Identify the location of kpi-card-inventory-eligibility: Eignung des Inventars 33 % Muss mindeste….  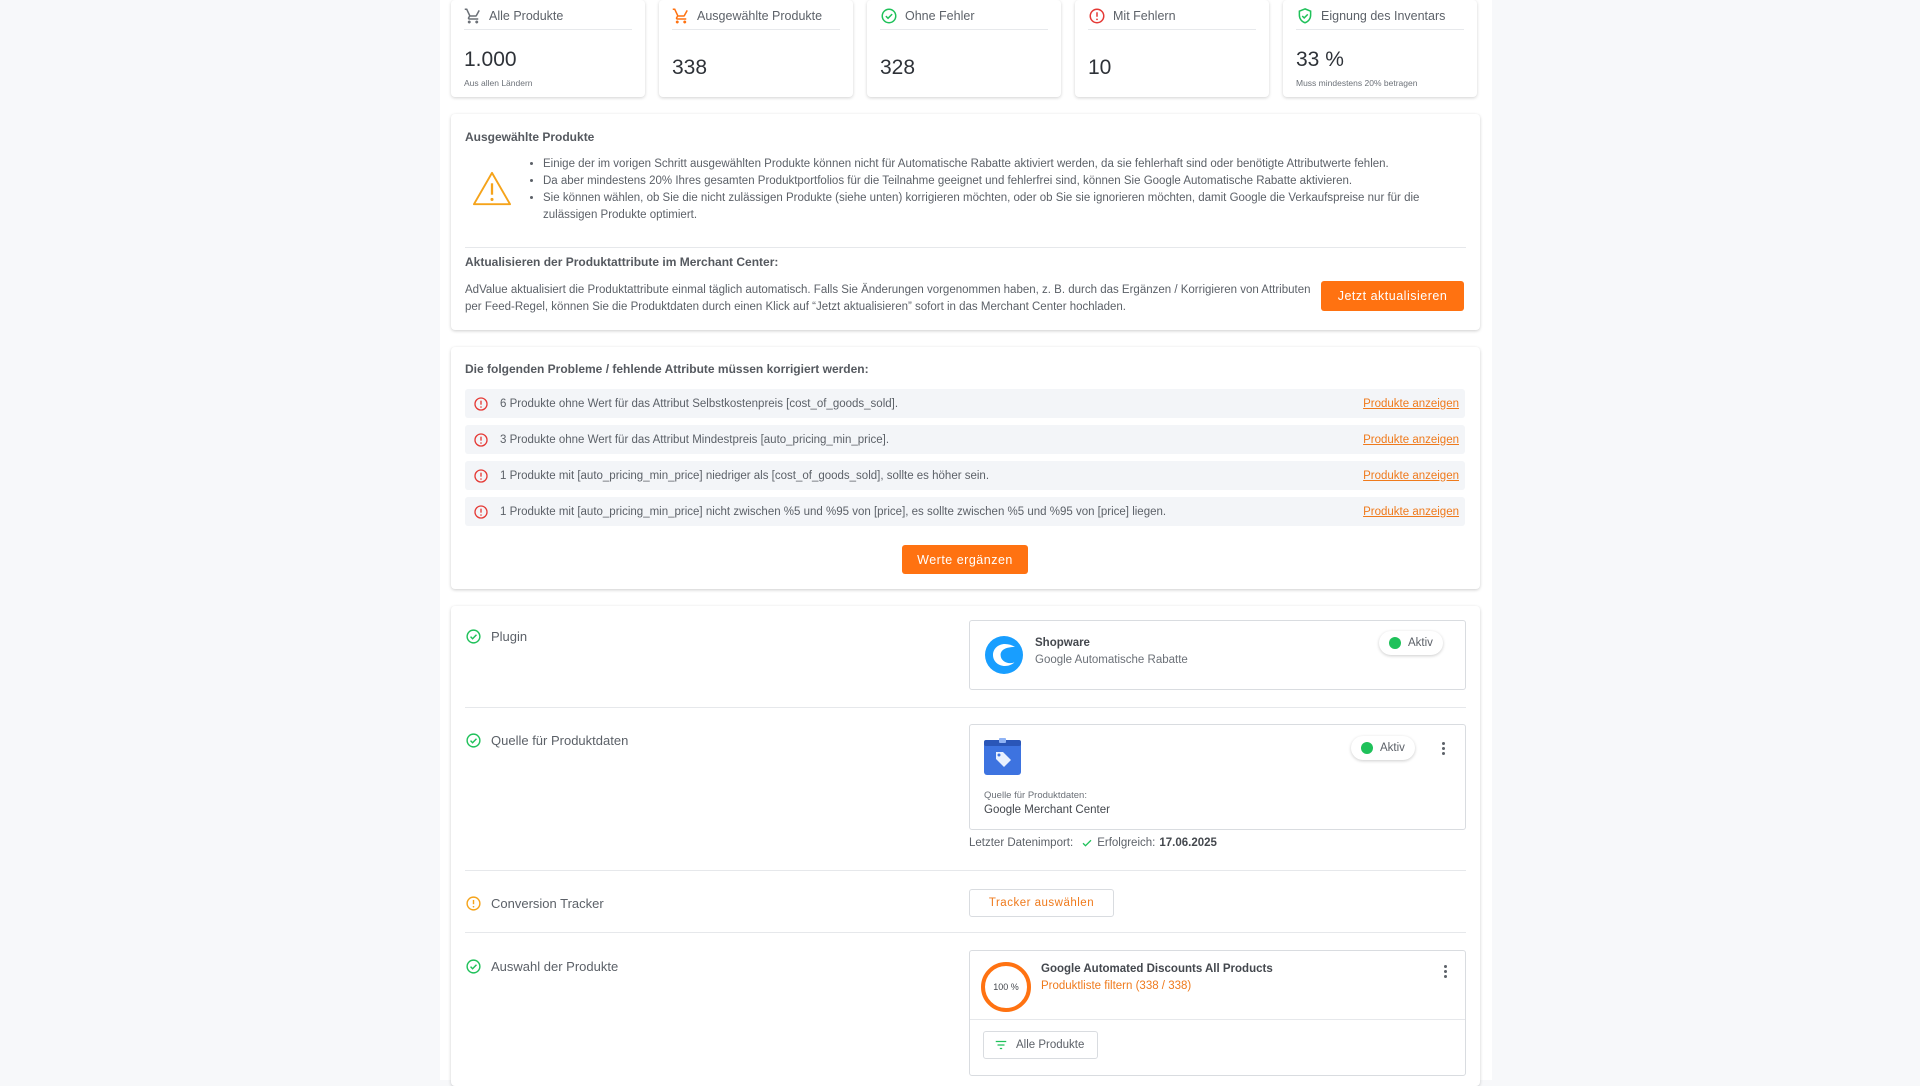
(1380, 48).